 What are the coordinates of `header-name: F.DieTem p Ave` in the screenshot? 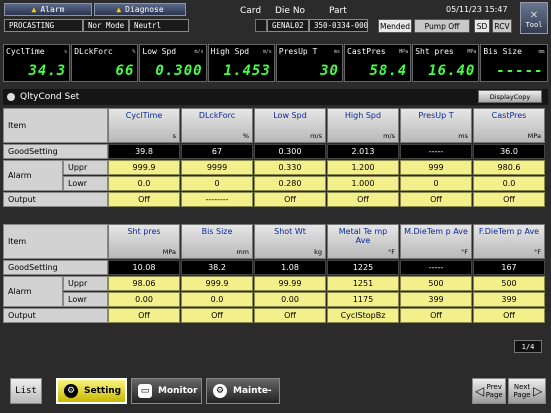 It's located at (509, 231).